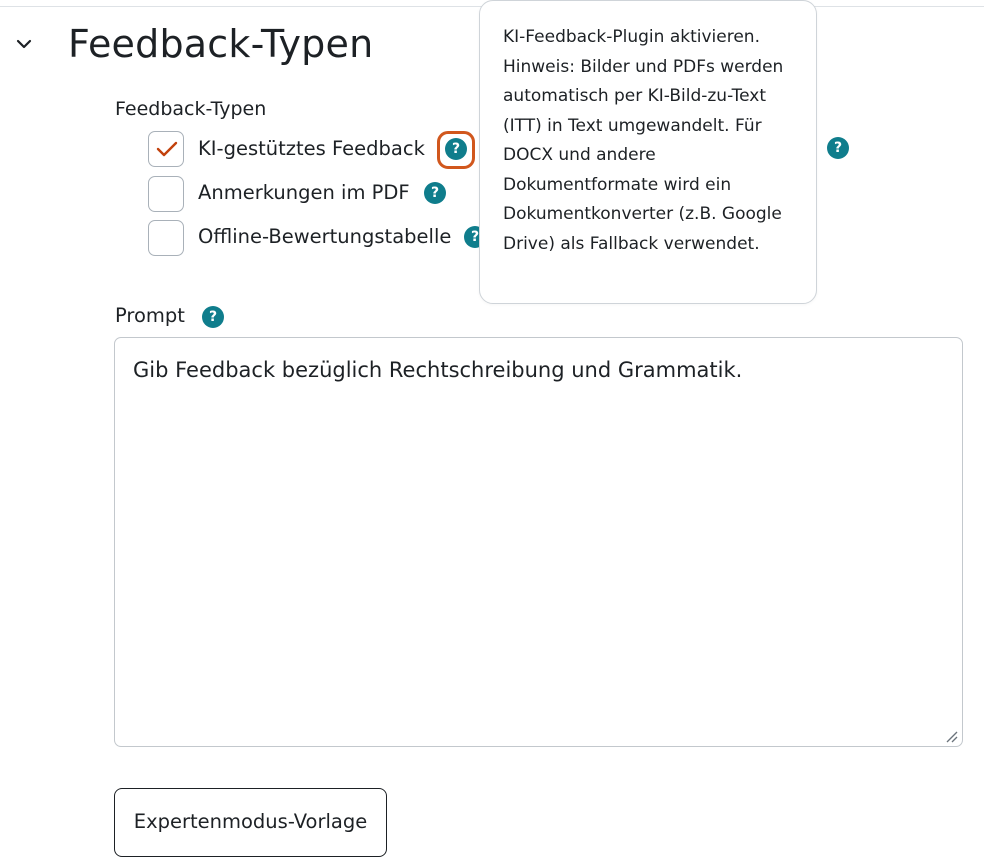 Image resolution: width=984 pixels, height=865 pixels. What do you see at coordinates (221, 44) in the screenshot?
I see `section-title: Feedback-Typen` at bounding box center [221, 44].